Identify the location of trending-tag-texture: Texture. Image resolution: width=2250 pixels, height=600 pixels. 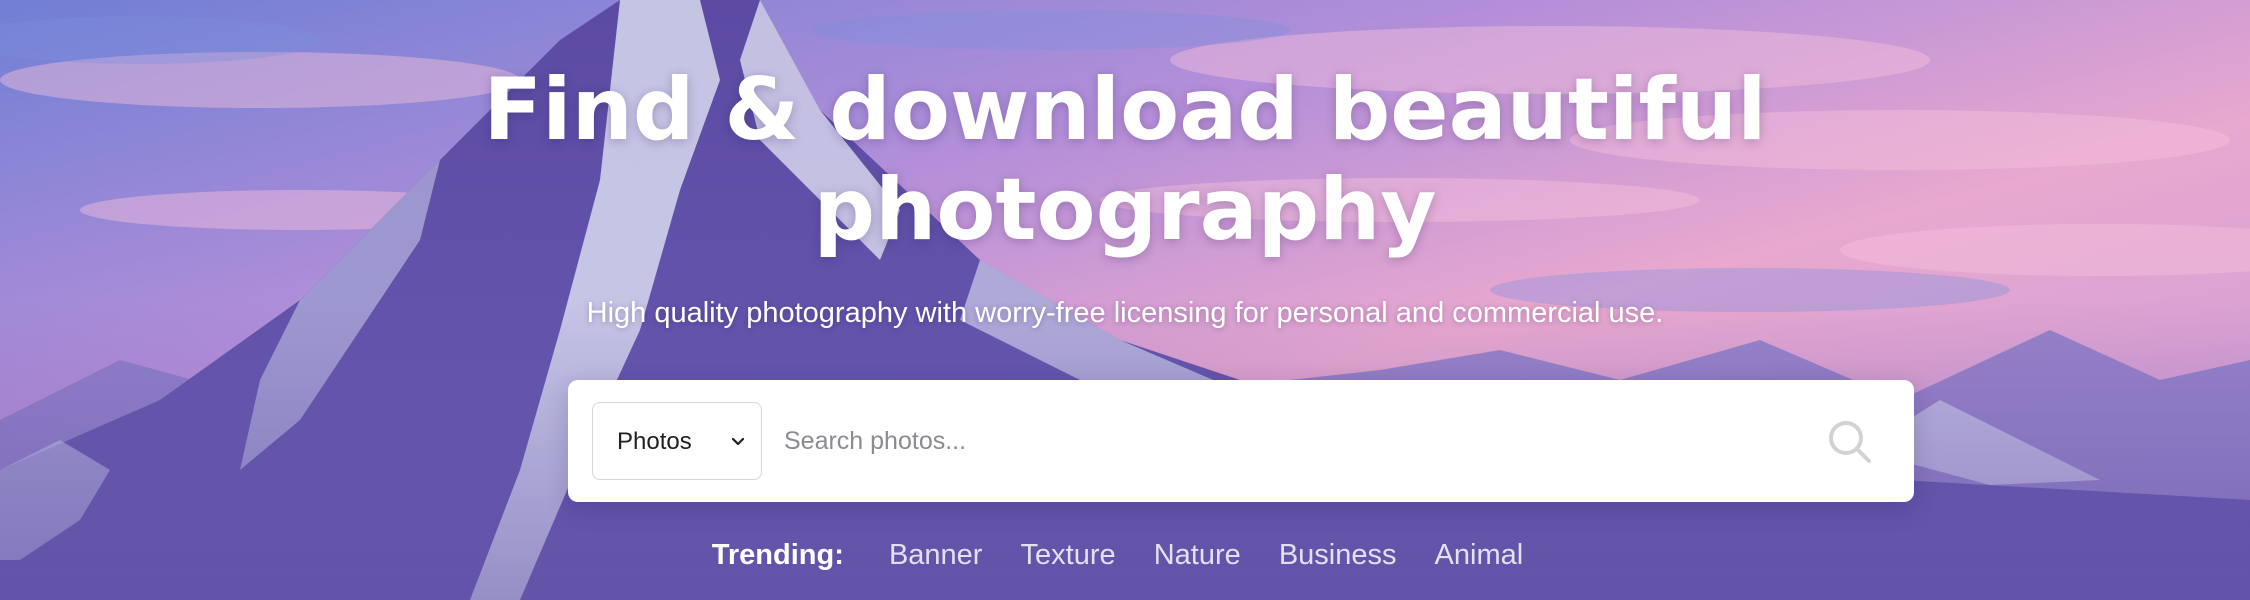
(1068, 555).